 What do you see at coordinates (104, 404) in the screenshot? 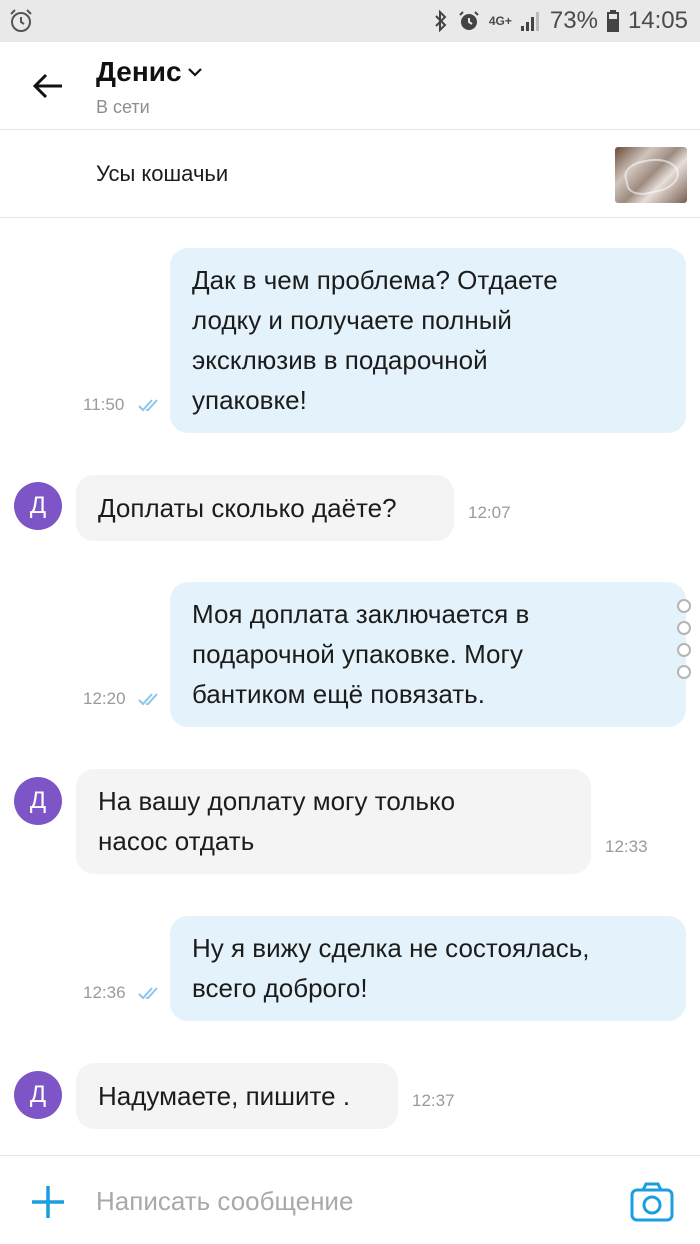
I see `message-time: 11:50` at bounding box center [104, 404].